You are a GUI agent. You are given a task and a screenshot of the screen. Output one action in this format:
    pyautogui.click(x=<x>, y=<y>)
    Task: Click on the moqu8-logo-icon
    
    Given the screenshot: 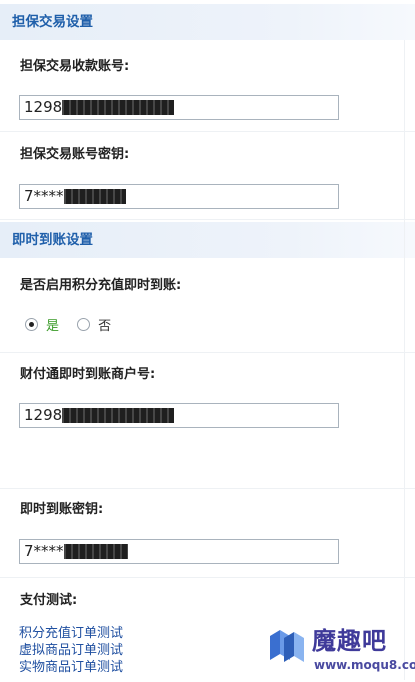 What is the action you would take?
    pyautogui.click(x=287, y=646)
    